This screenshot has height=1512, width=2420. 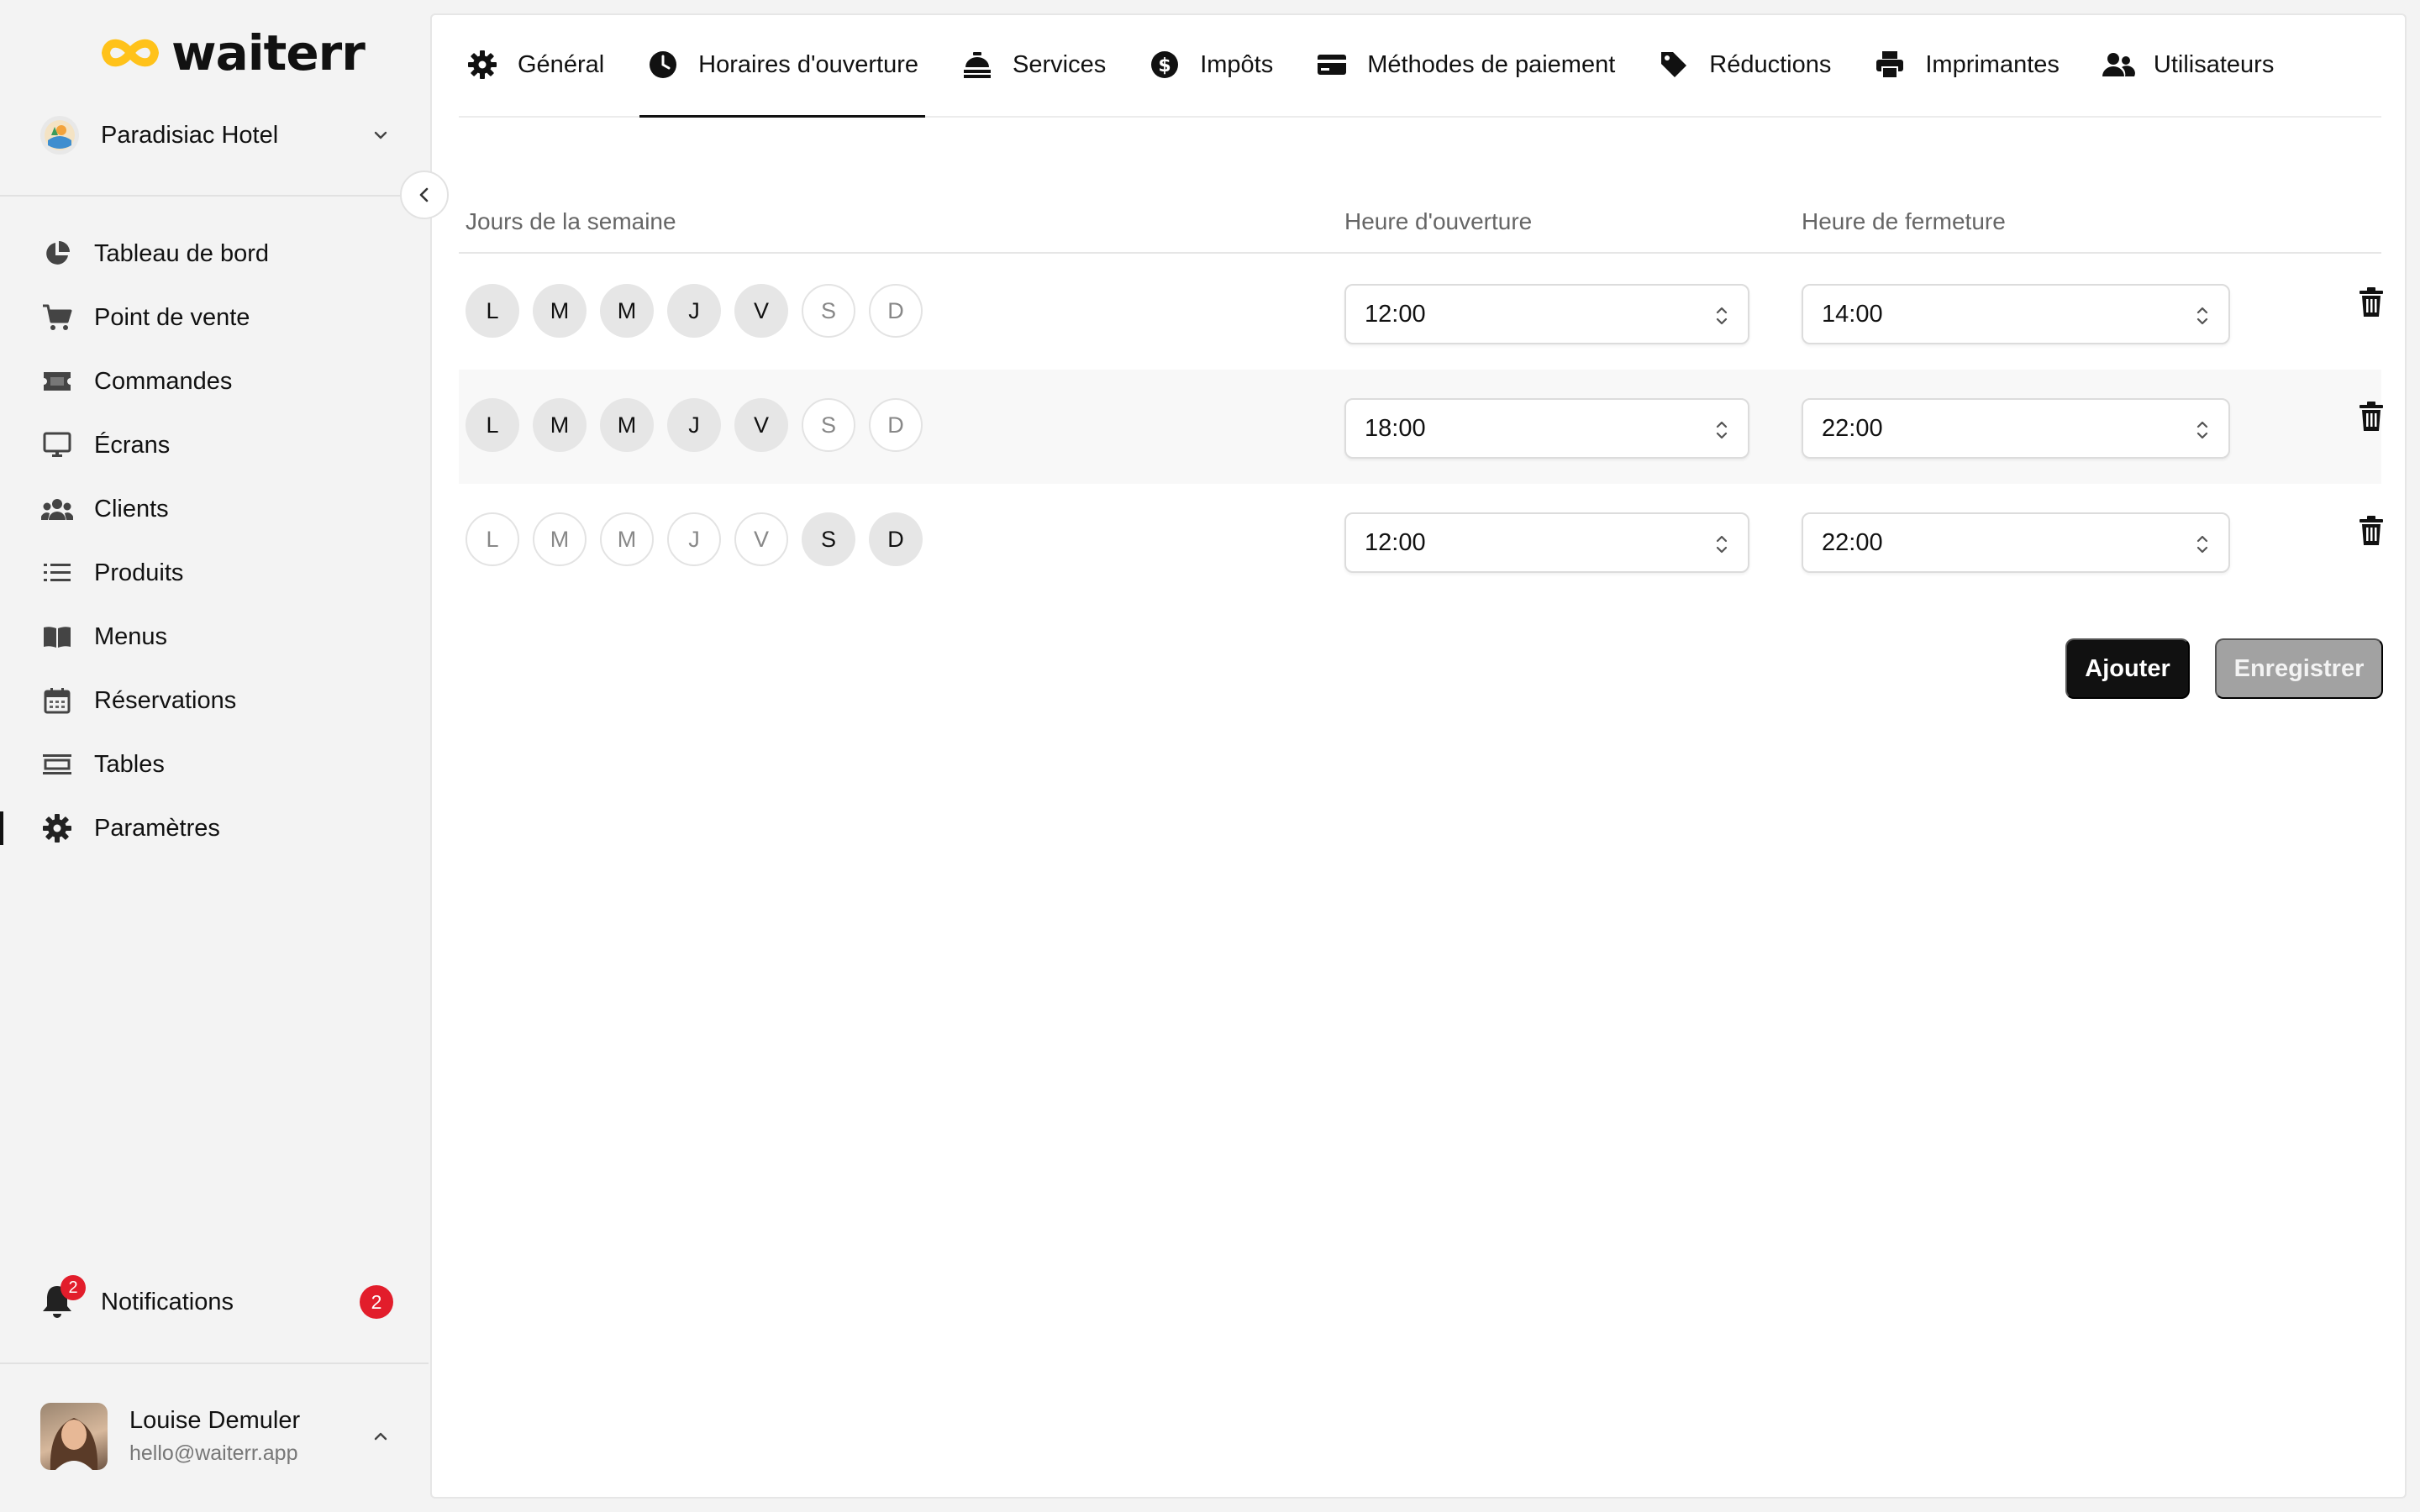 I want to click on brand-logo: waiterr, so click(x=233, y=53).